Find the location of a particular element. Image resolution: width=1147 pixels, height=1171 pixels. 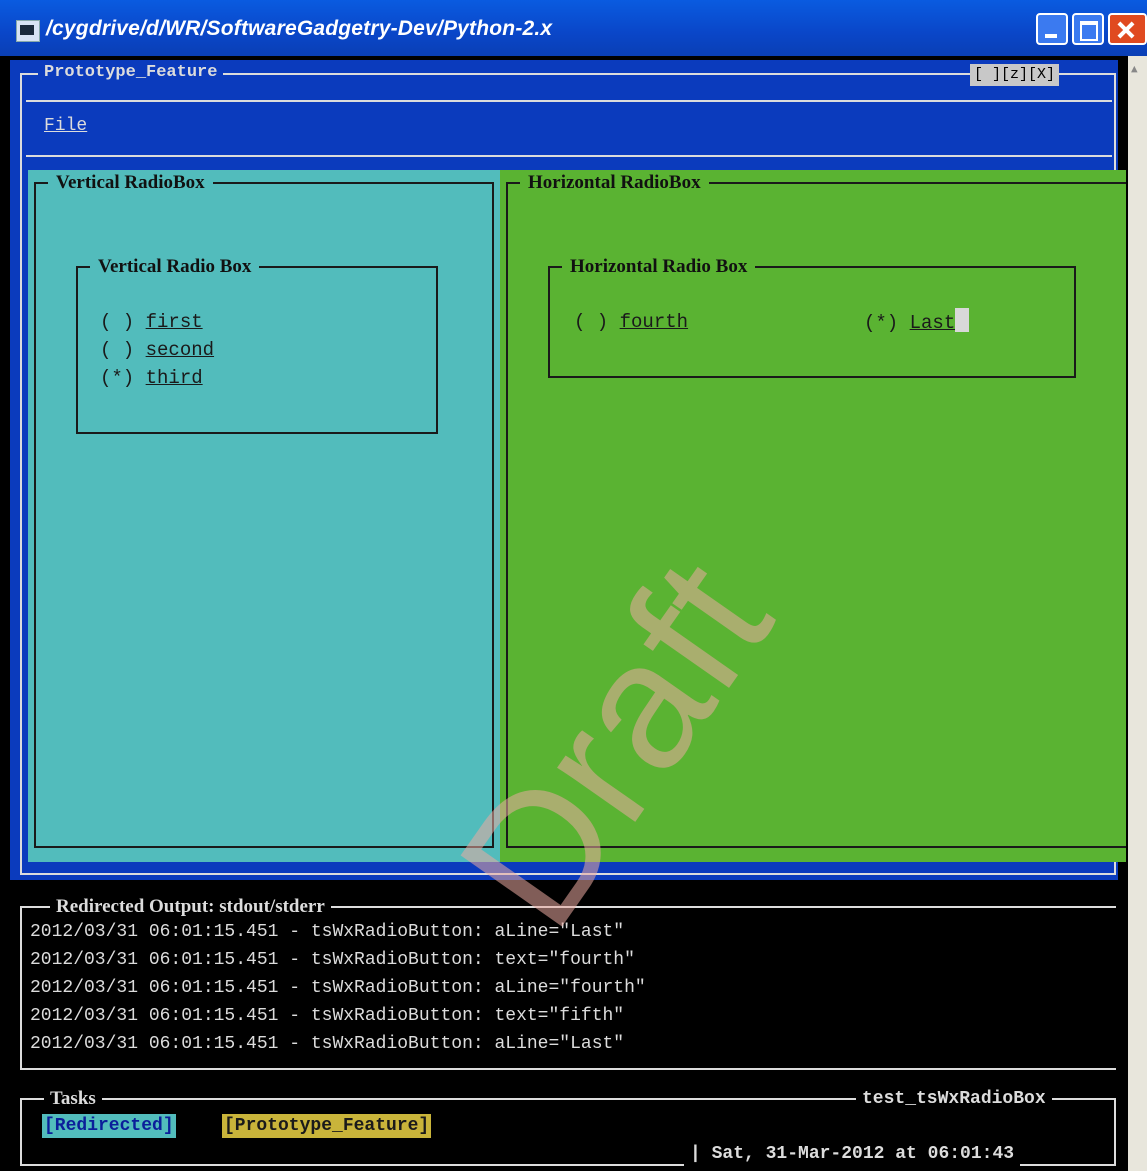

frame-control-buttons: [ ][z][X] is located at coordinates (1015, 75).